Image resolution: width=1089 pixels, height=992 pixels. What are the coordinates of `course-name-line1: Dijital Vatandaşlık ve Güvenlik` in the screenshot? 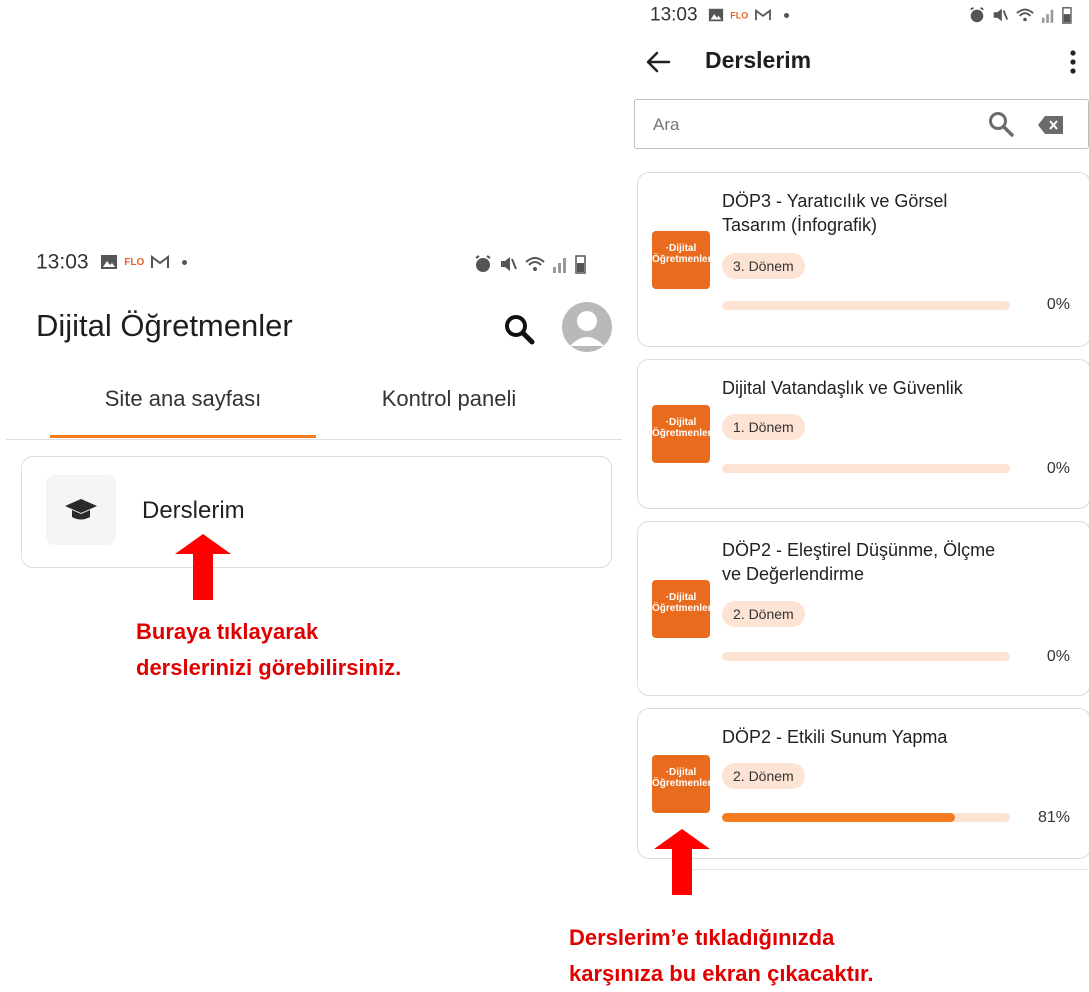 It's located at (842, 388).